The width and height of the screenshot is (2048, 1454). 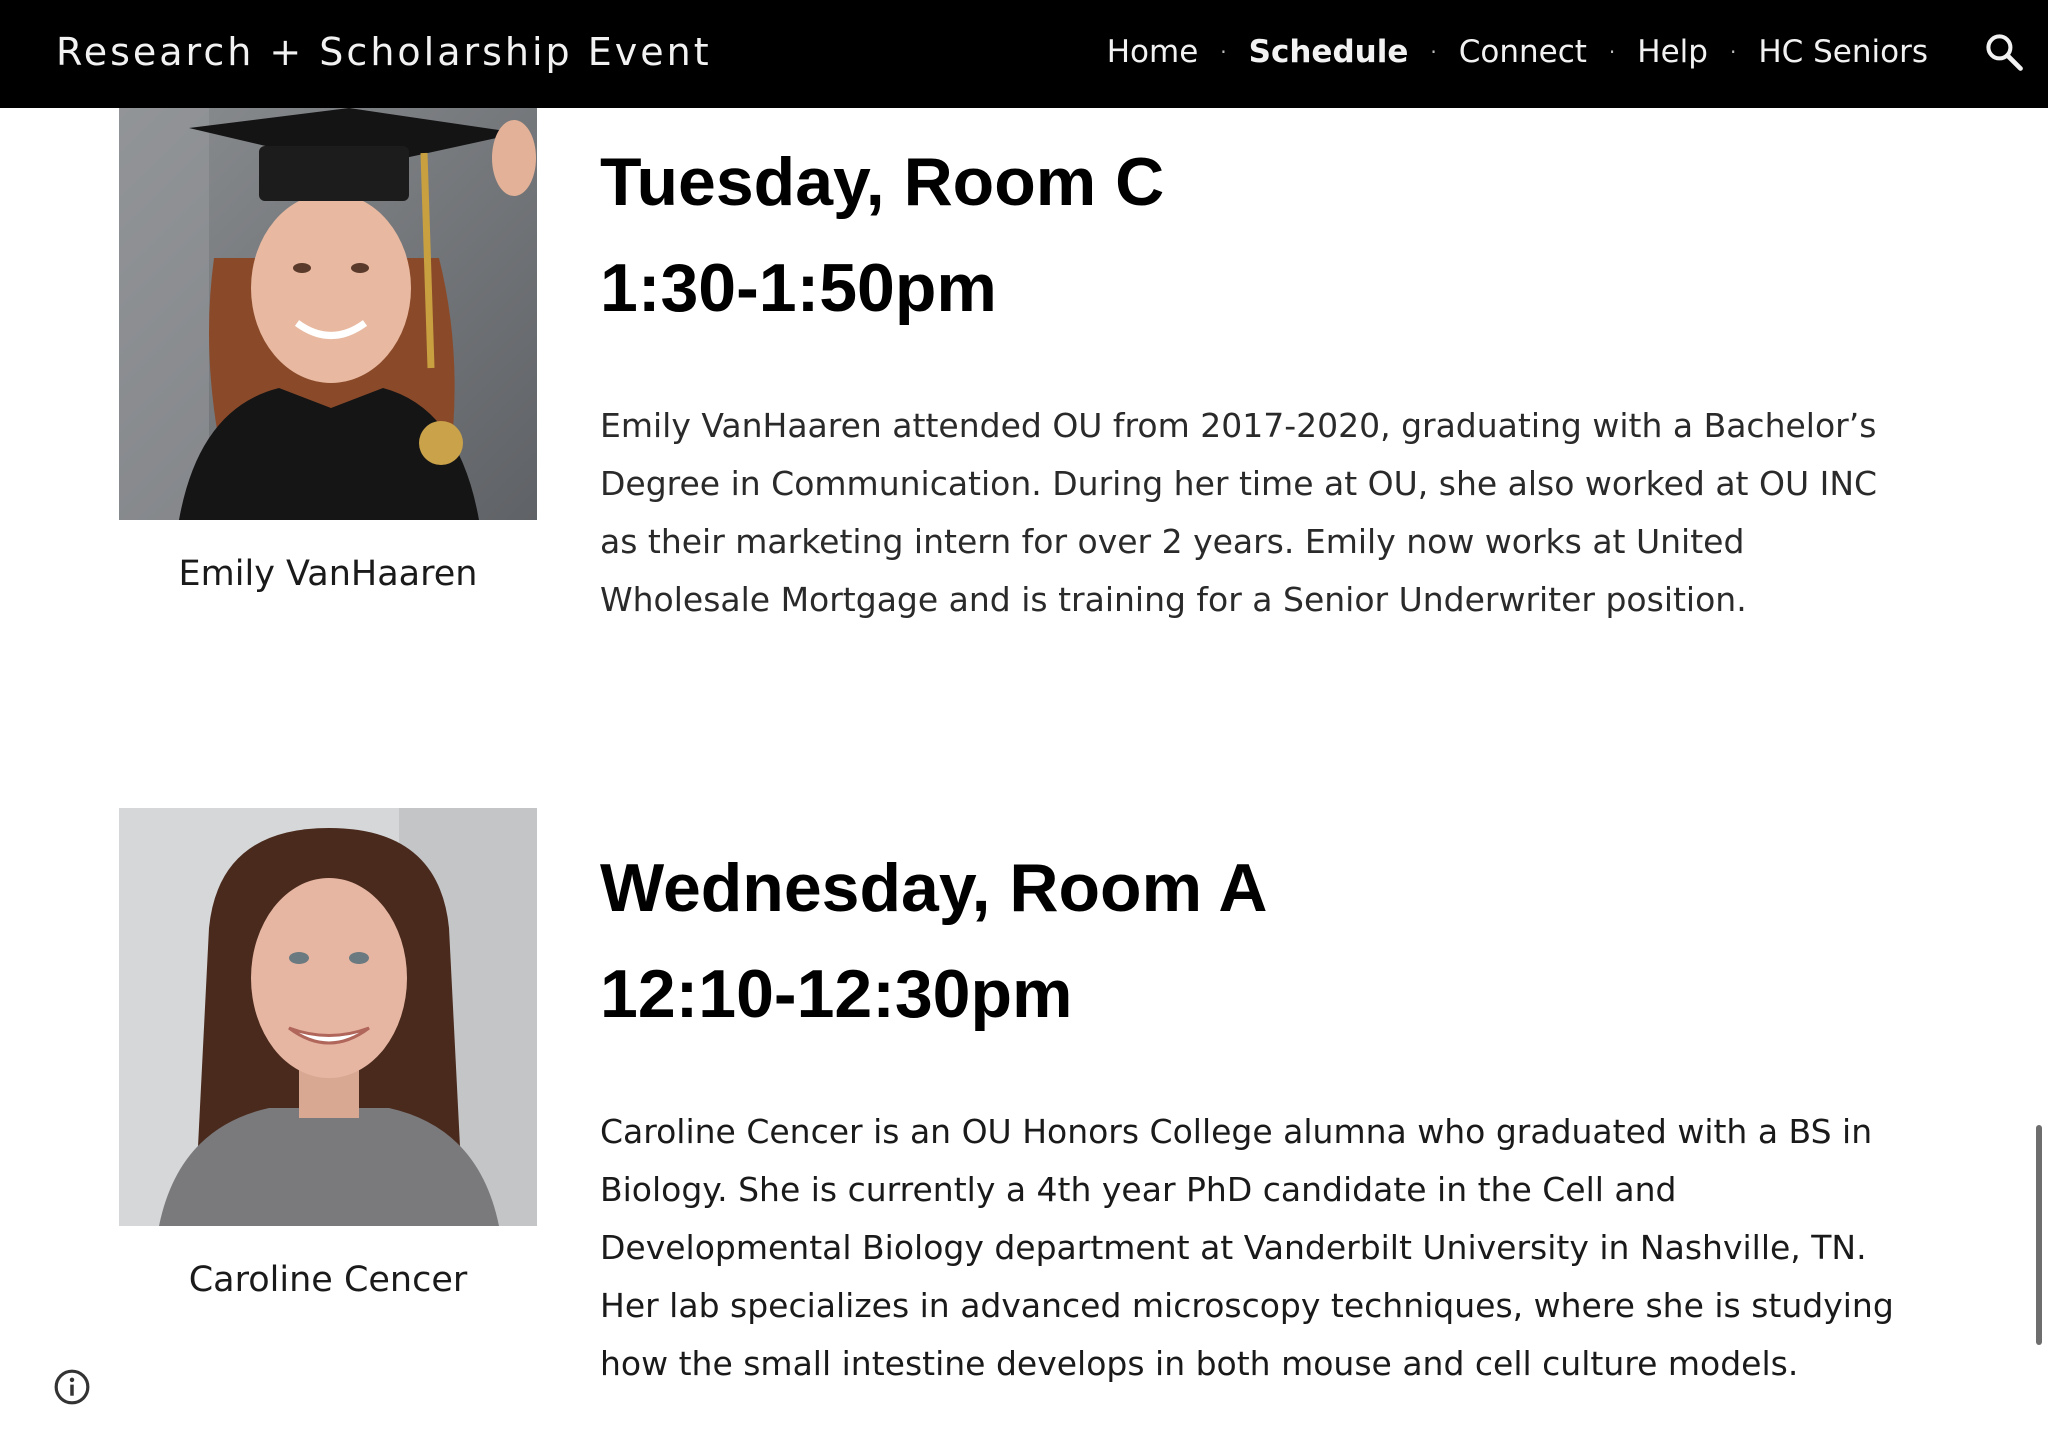 What do you see at coordinates (328, 574) in the screenshot?
I see `presenter-name: Emily VanHaaren` at bounding box center [328, 574].